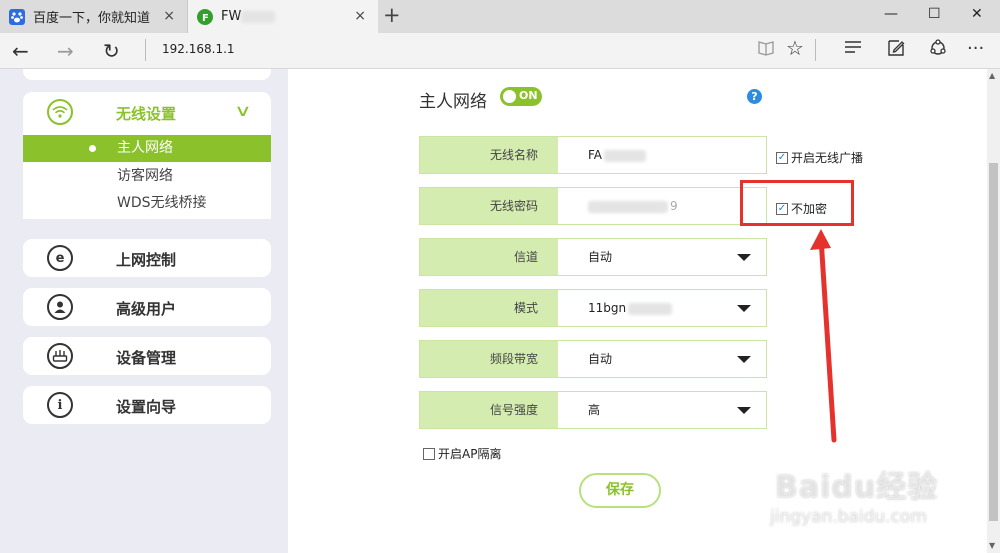 Image resolution: width=1000 pixels, height=553 pixels. I want to click on field-label: 信号强度, so click(489, 410).